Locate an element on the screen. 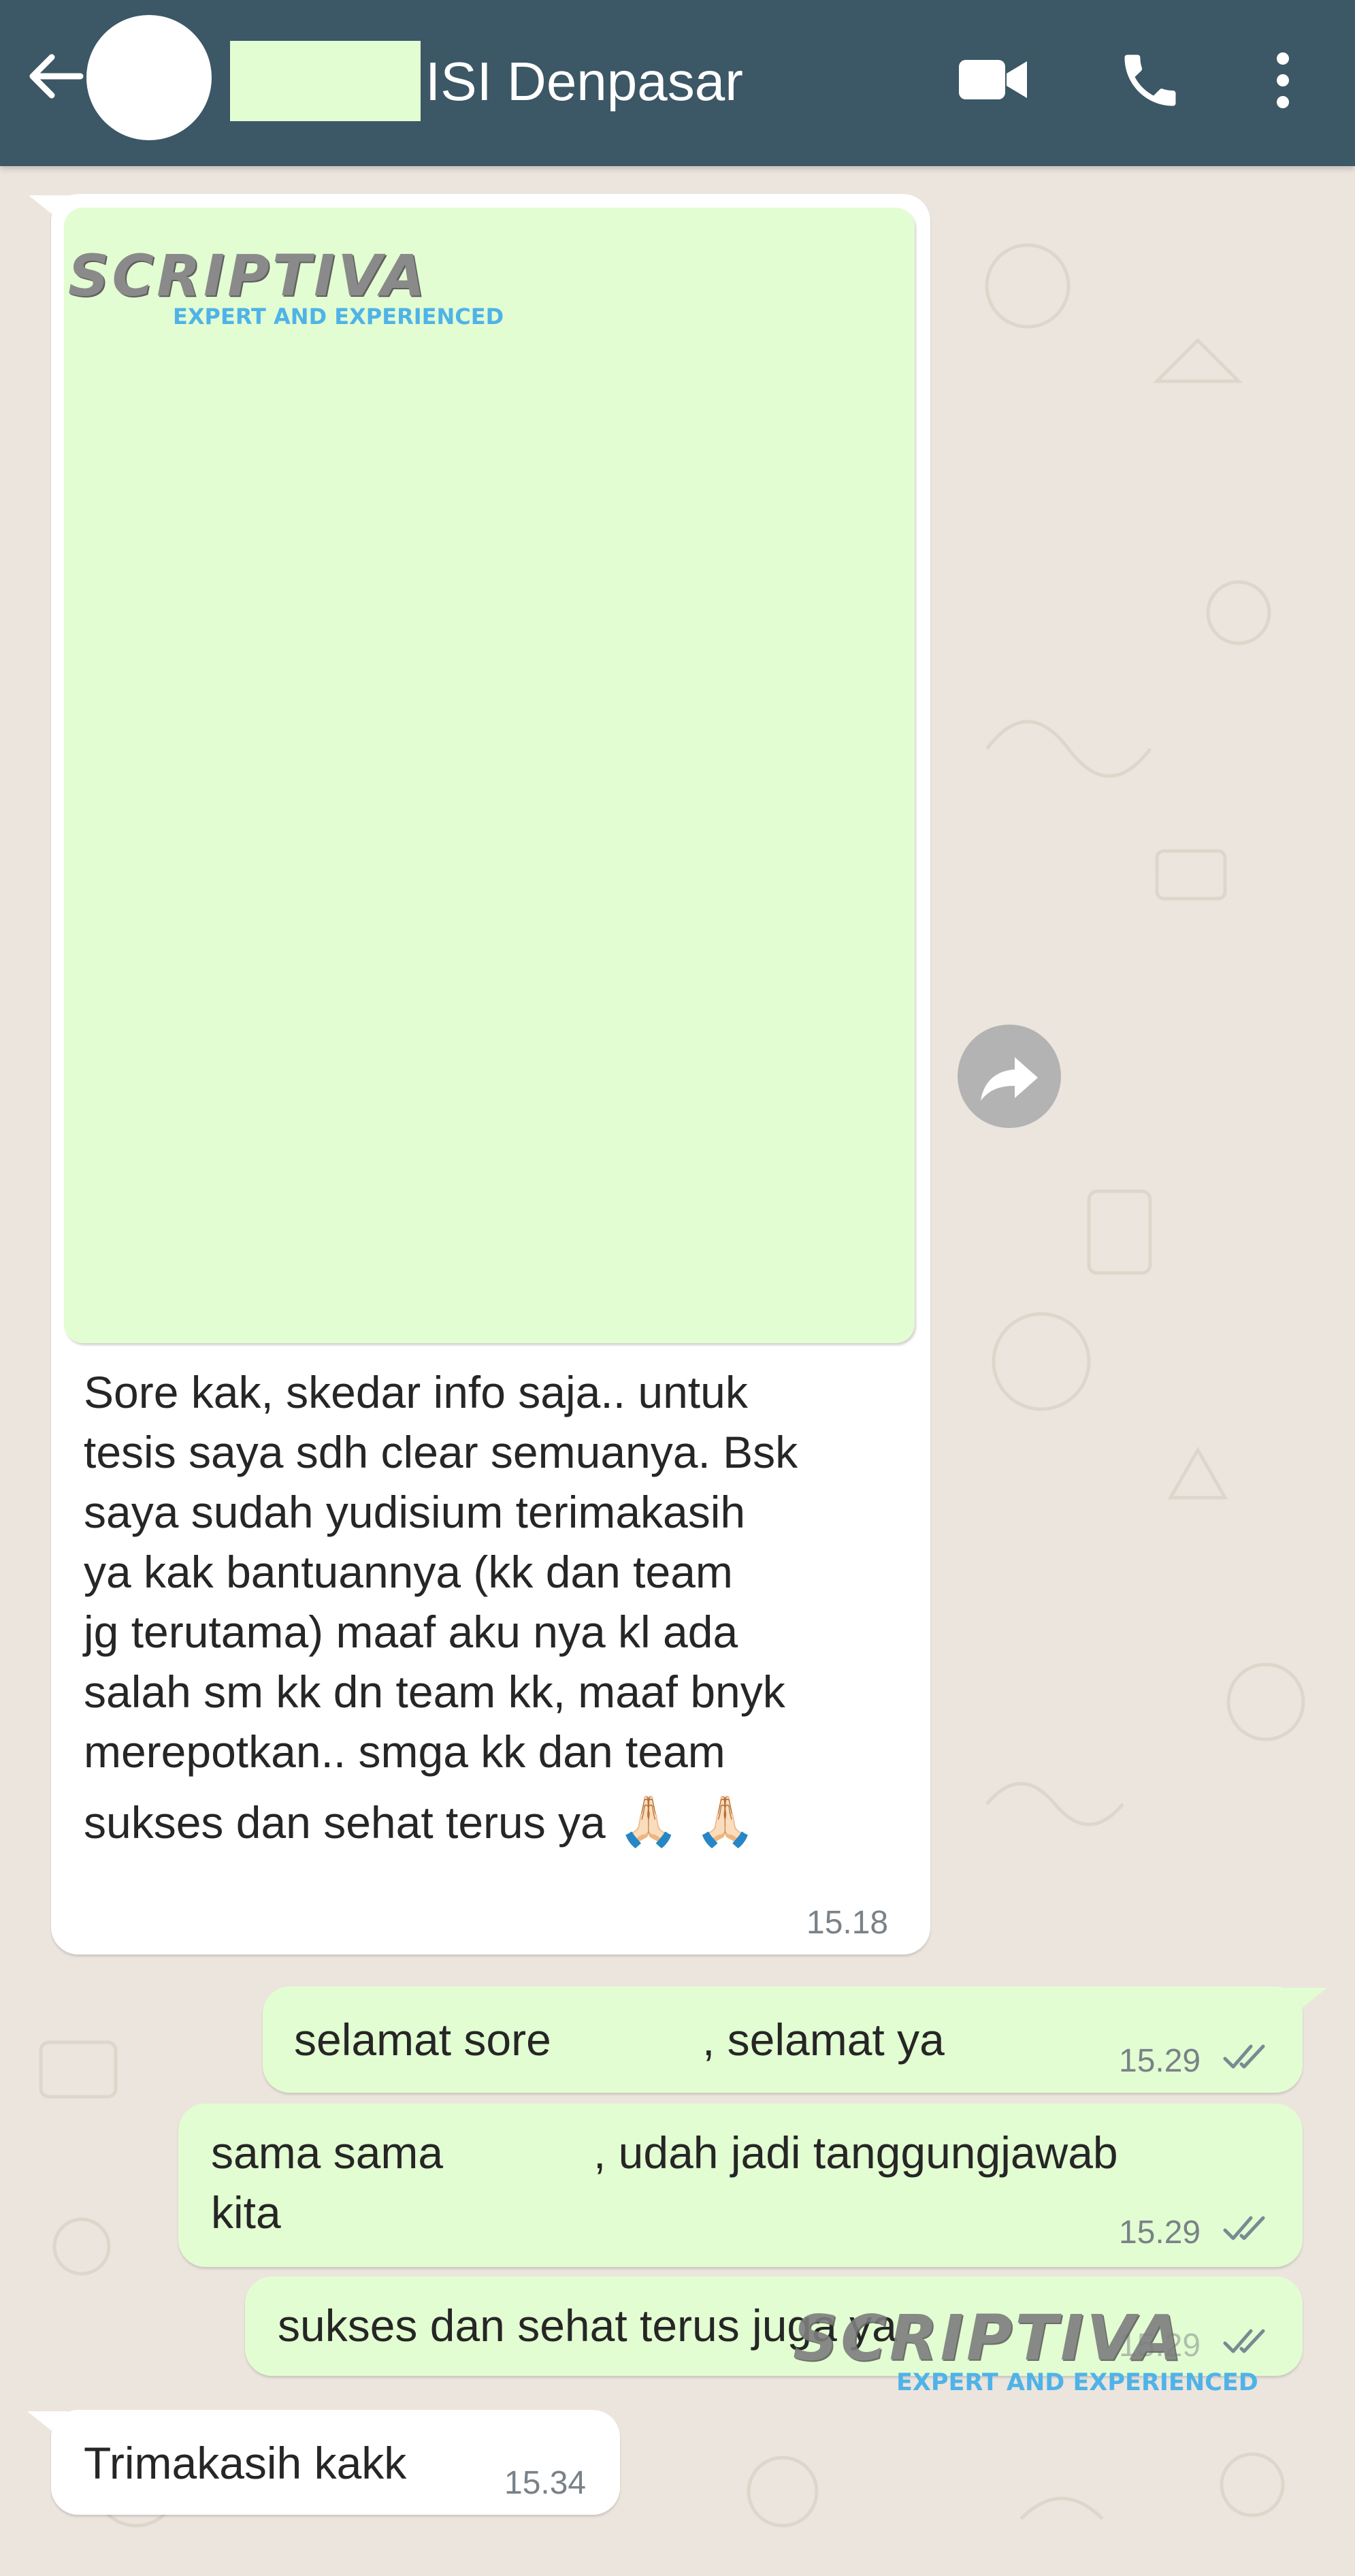 This screenshot has width=1355, height=2576. forward-share-icon is located at coordinates (1009, 1079).